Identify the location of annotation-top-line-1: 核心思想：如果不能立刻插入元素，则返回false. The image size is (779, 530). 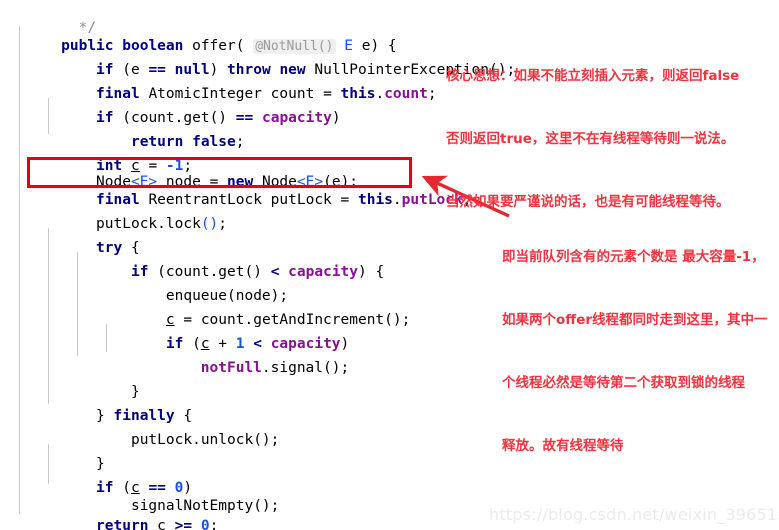
(593, 76).